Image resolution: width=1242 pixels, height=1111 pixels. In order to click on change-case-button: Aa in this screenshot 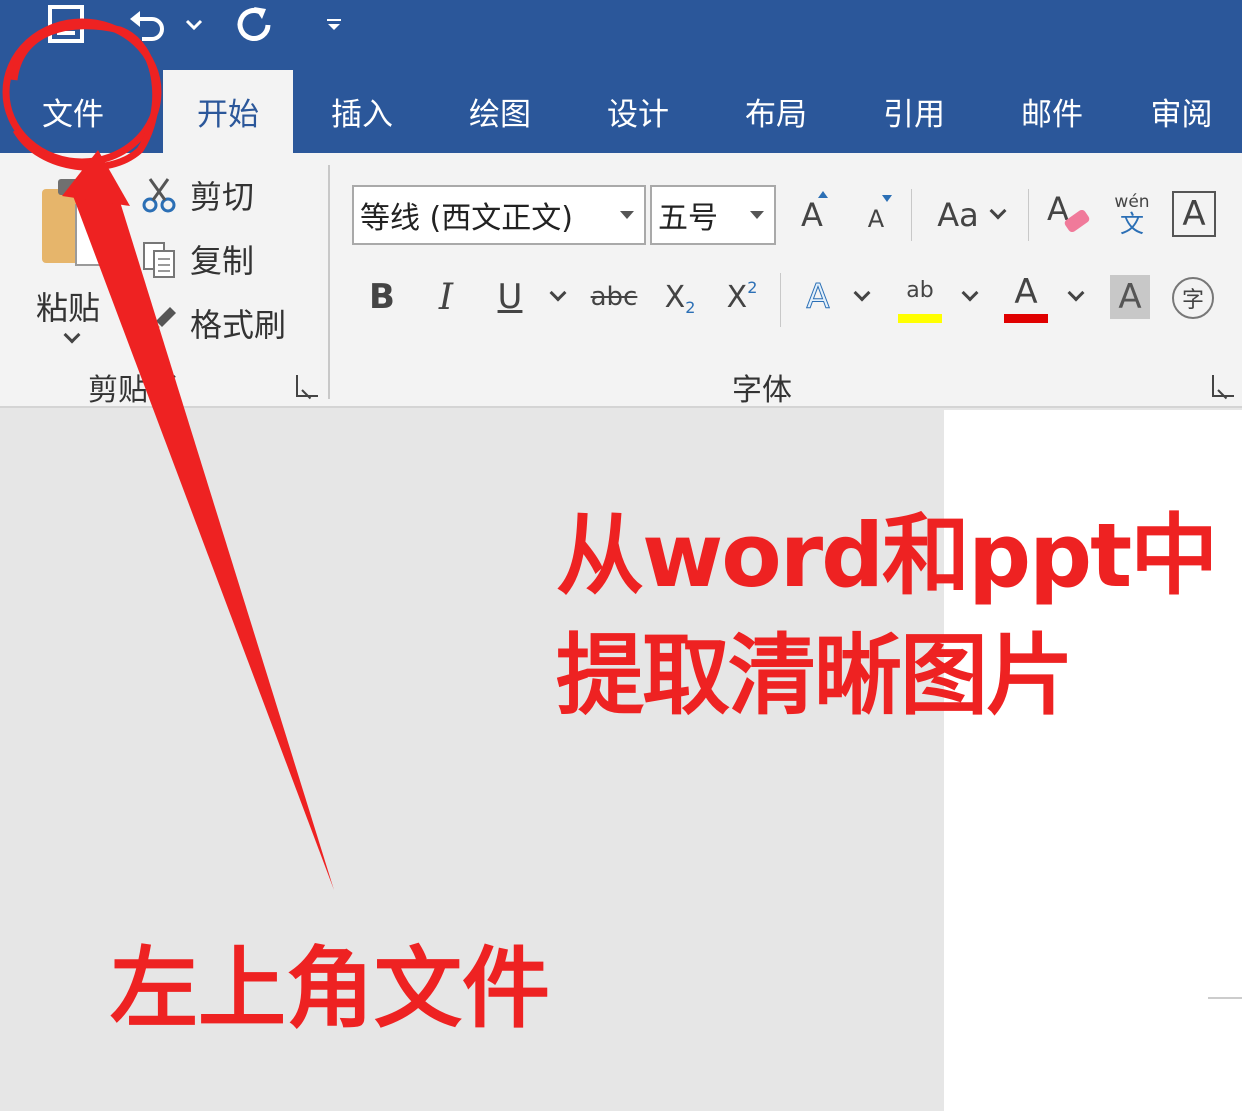, I will do `click(969, 215)`.